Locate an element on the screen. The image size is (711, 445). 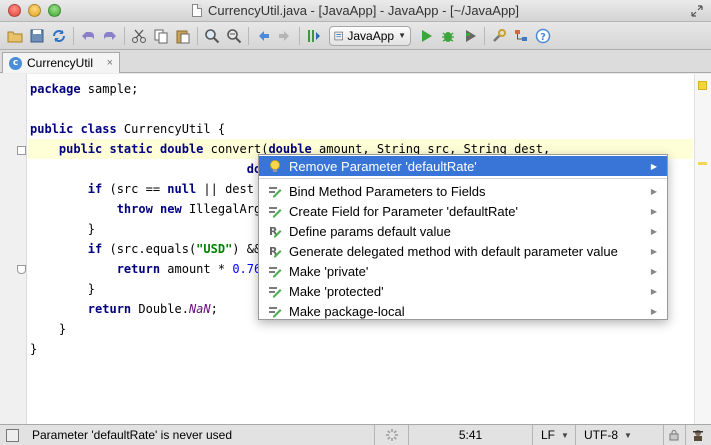
debug-button is located at coordinates (448, 36).